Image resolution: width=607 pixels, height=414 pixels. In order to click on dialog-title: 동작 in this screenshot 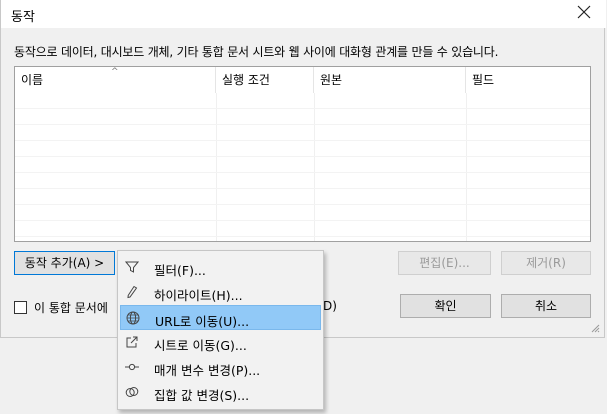, I will do `click(23, 17)`.